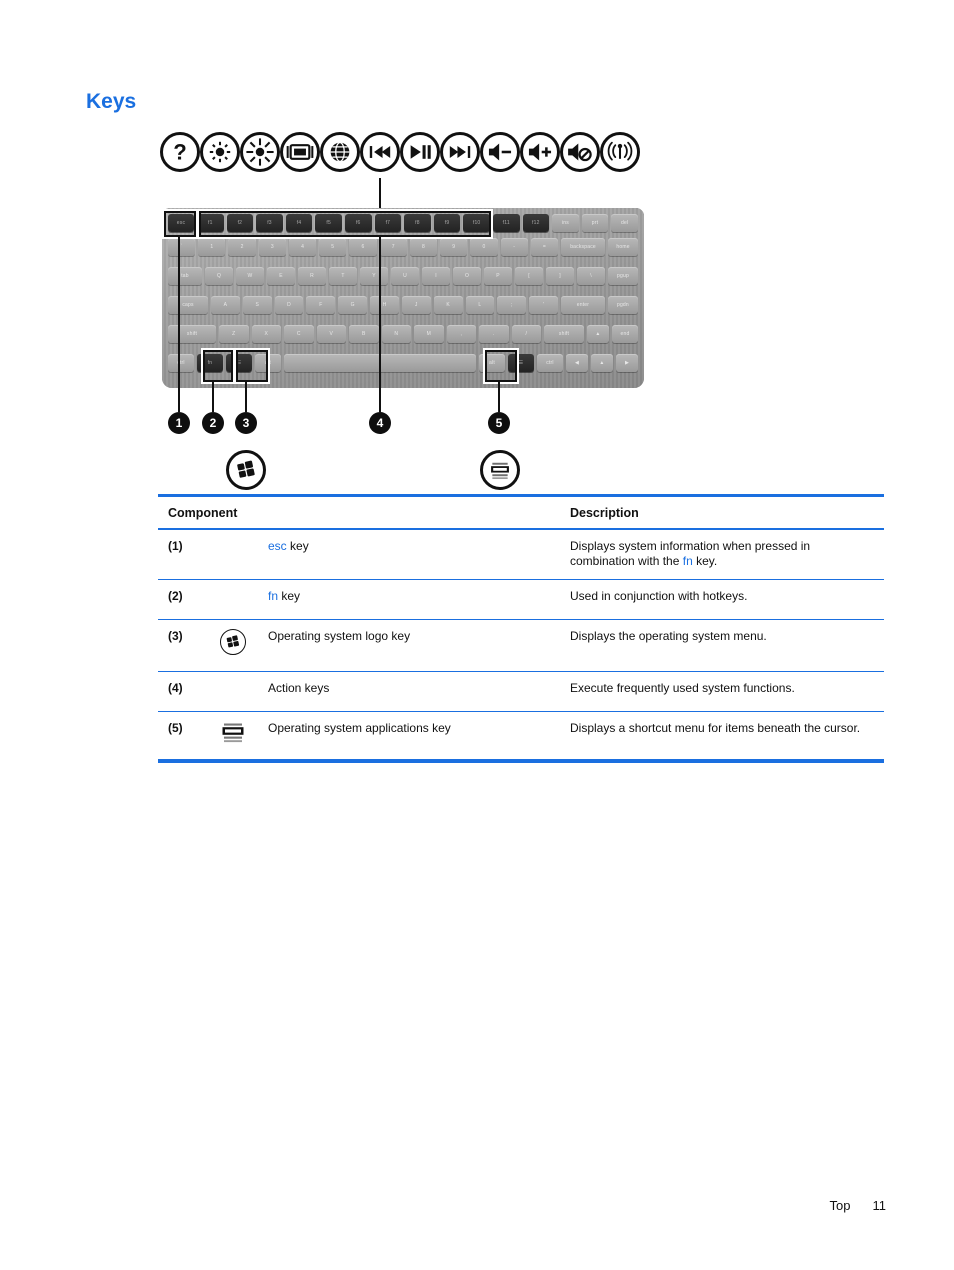  Describe the element at coordinates (175, 728) in the screenshot. I see `row-number: (5)` at that location.